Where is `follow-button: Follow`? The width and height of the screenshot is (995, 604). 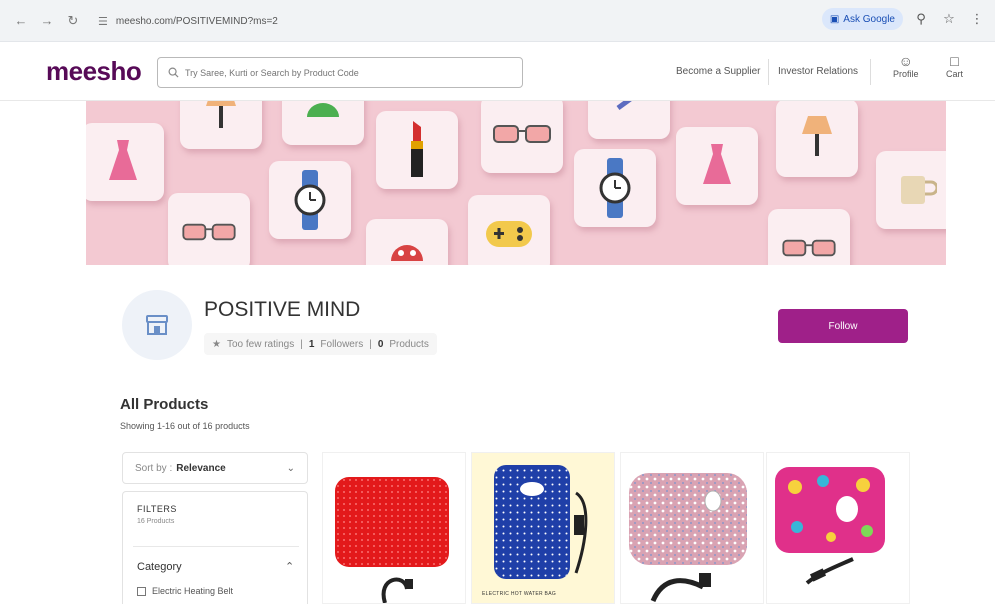
follow-button: Follow is located at coordinates (843, 326).